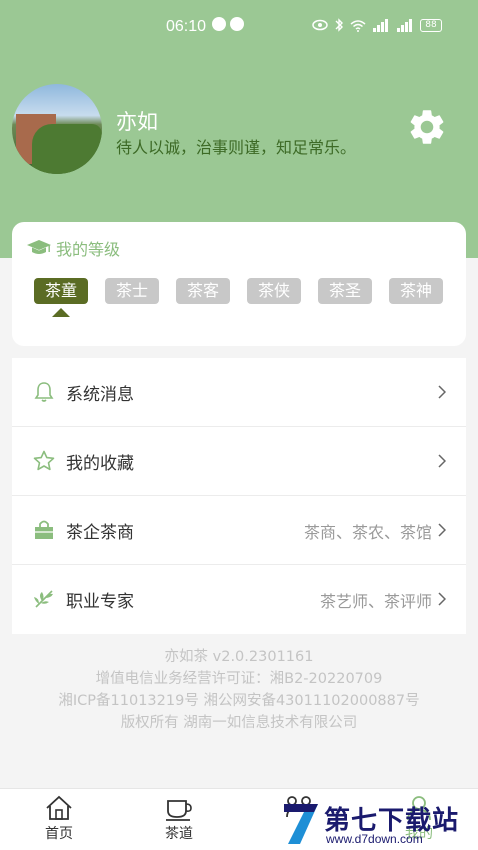  What do you see at coordinates (219, 24) in the screenshot?
I see `qq-icon` at bounding box center [219, 24].